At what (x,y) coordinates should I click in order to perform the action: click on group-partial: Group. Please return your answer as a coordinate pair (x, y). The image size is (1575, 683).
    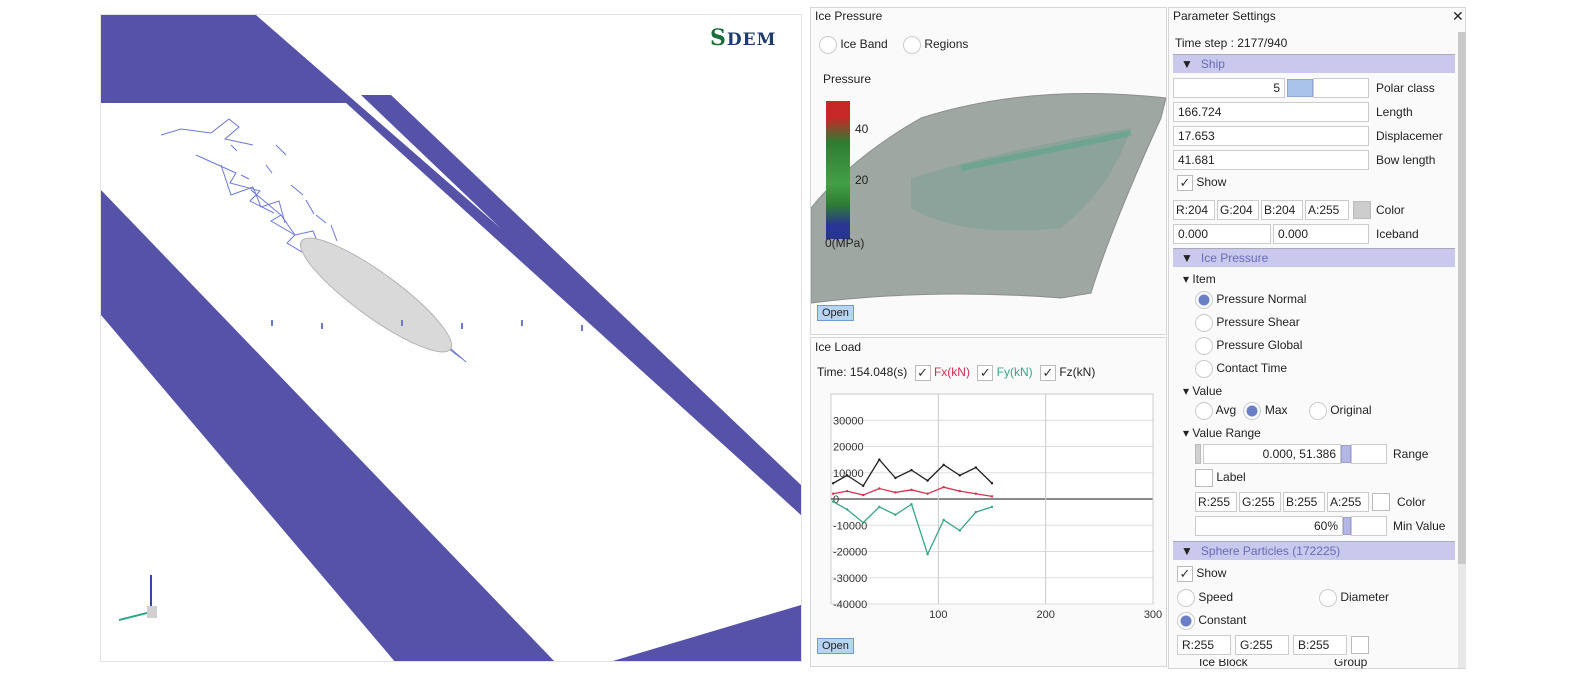
    Looking at the image, I should click on (1350, 664).